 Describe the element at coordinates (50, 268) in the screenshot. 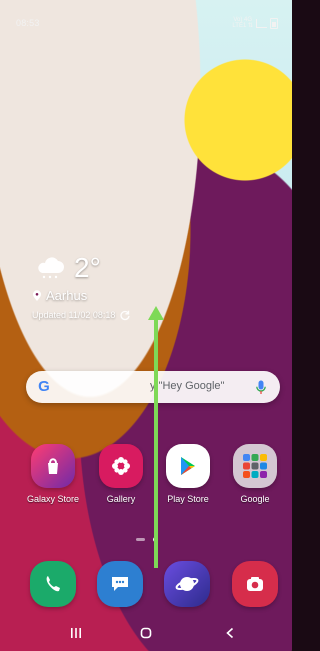

I see `cloud-snow-icon` at that location.